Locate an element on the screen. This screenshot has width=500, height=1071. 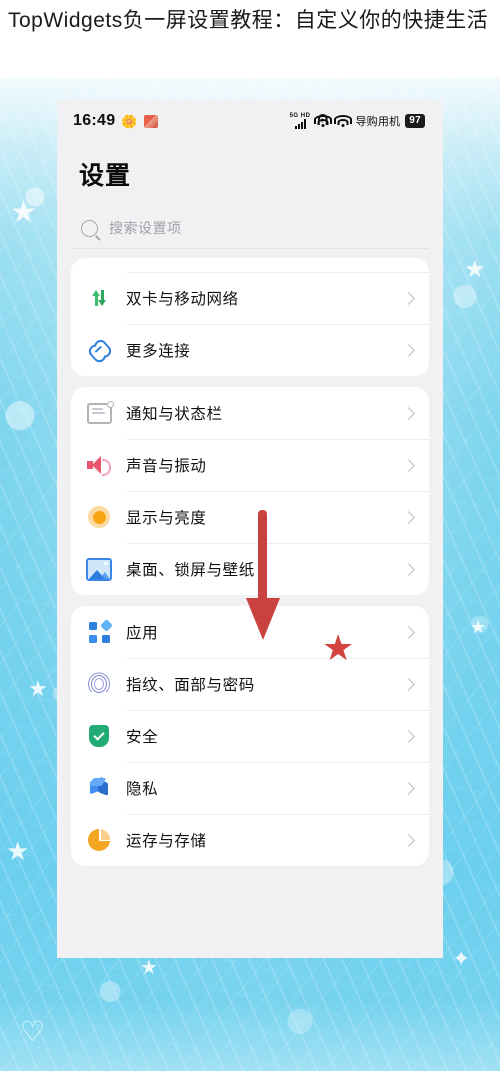
fingerprint-icon is located at coordinates (99, 684).